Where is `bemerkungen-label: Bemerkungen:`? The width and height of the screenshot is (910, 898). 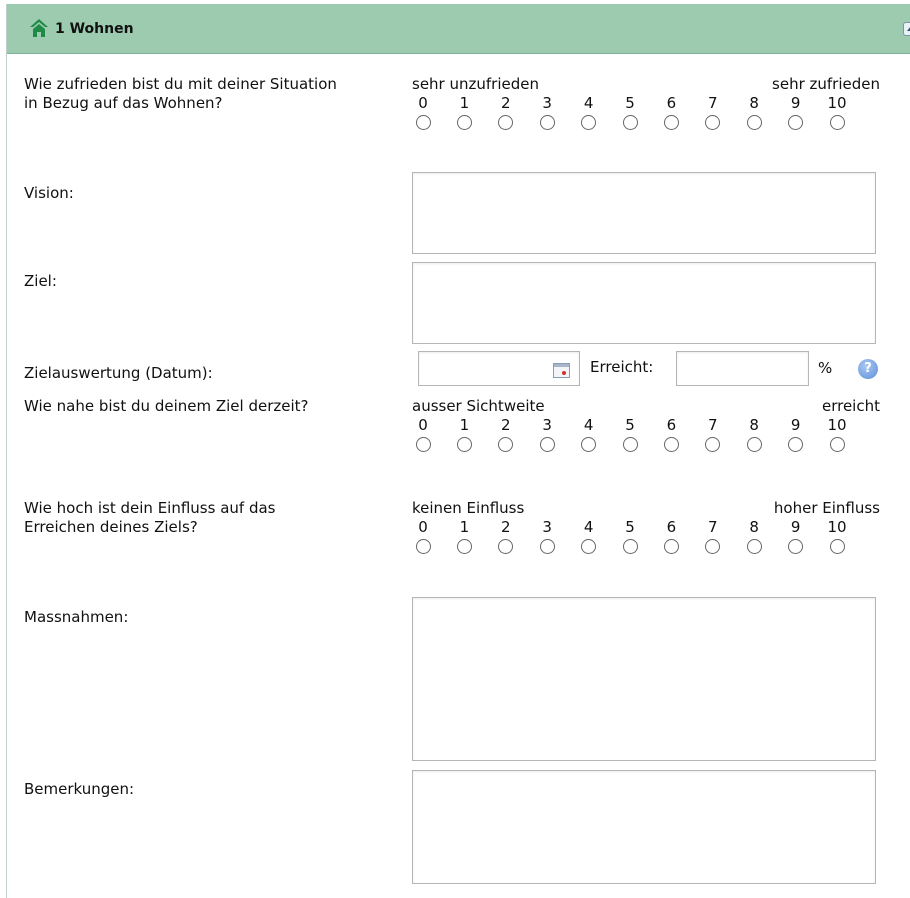 bemerkungen-label: Bemerkungen: is located at coordinates (79, 789).